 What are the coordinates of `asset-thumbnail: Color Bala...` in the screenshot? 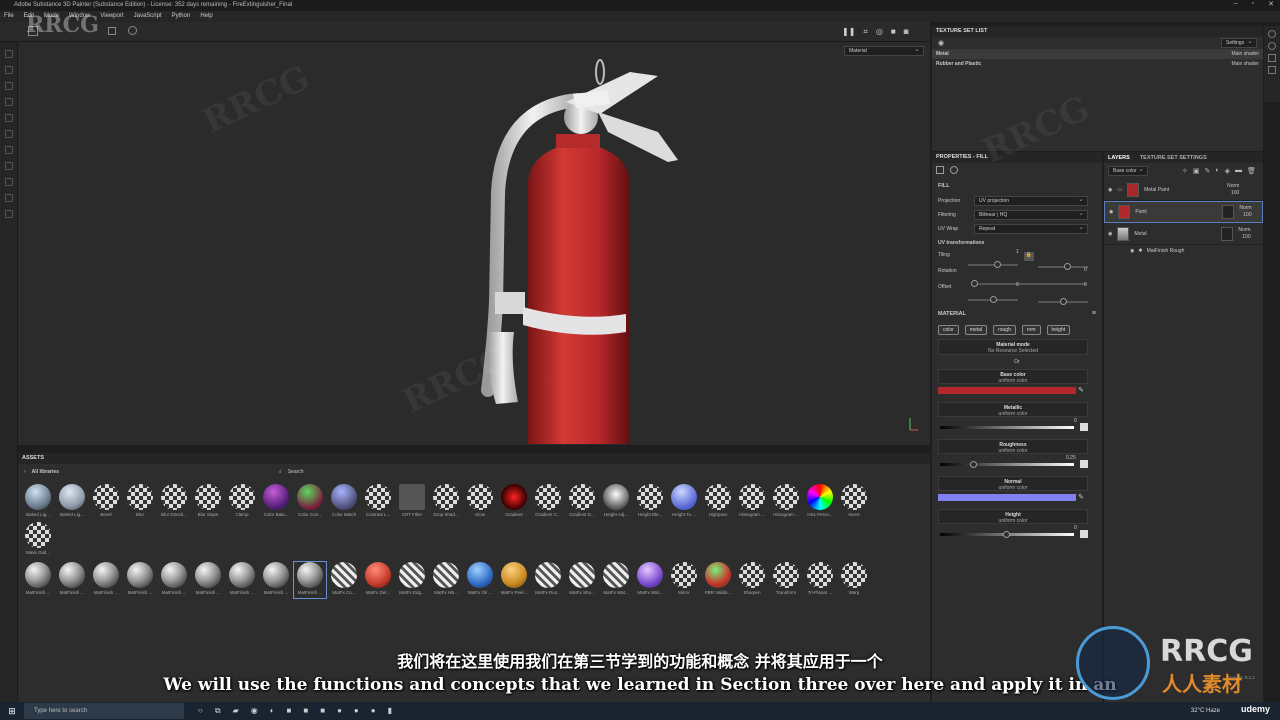 It's located at (276, 502).